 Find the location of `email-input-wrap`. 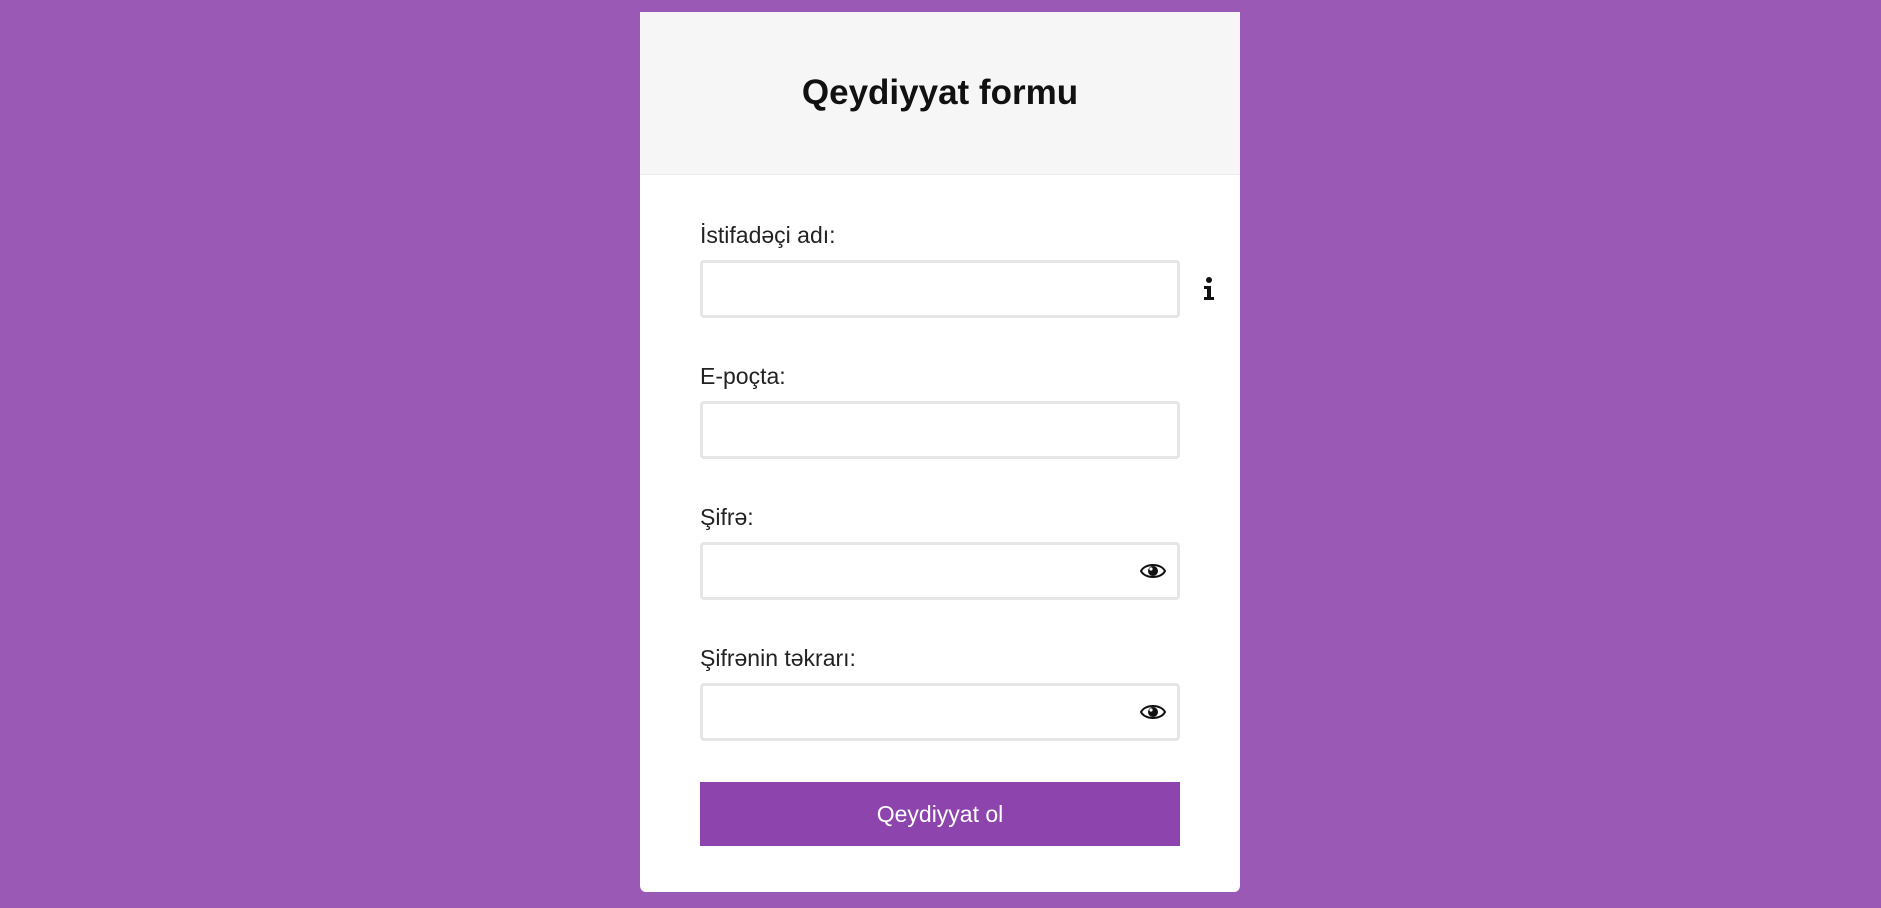

email-input-wrap is located at coordinates (940, 430).